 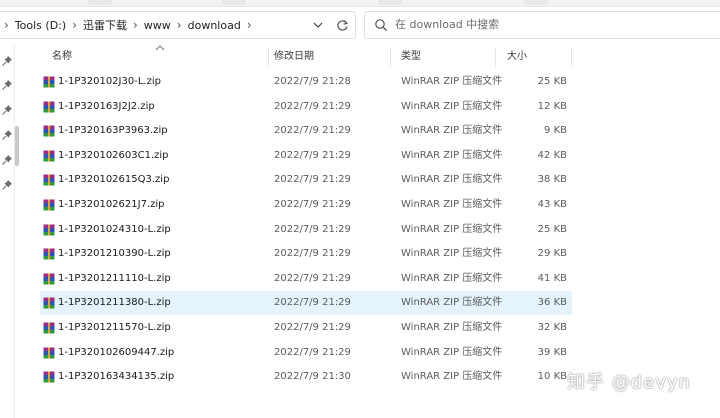 What do you see at coordinates (17, 146) in the screenshot?
I see `nav-scrollbar-thumb` at bounding box center [17, 146].